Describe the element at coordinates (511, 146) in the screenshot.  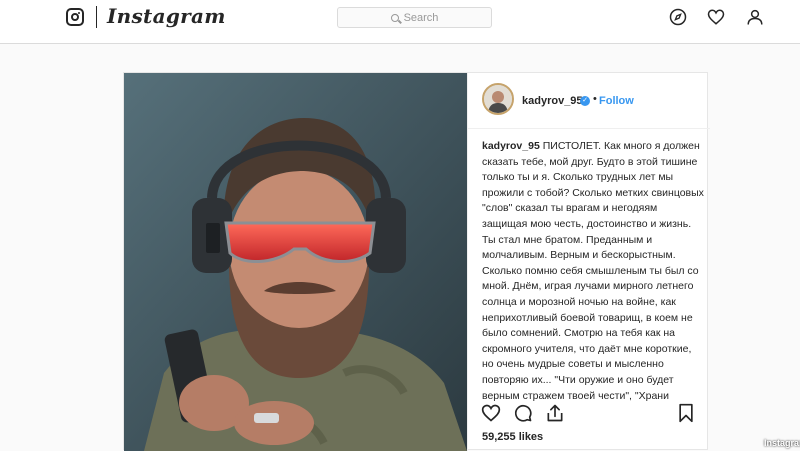
I see `caption-username: kadyrov_95` at that location.